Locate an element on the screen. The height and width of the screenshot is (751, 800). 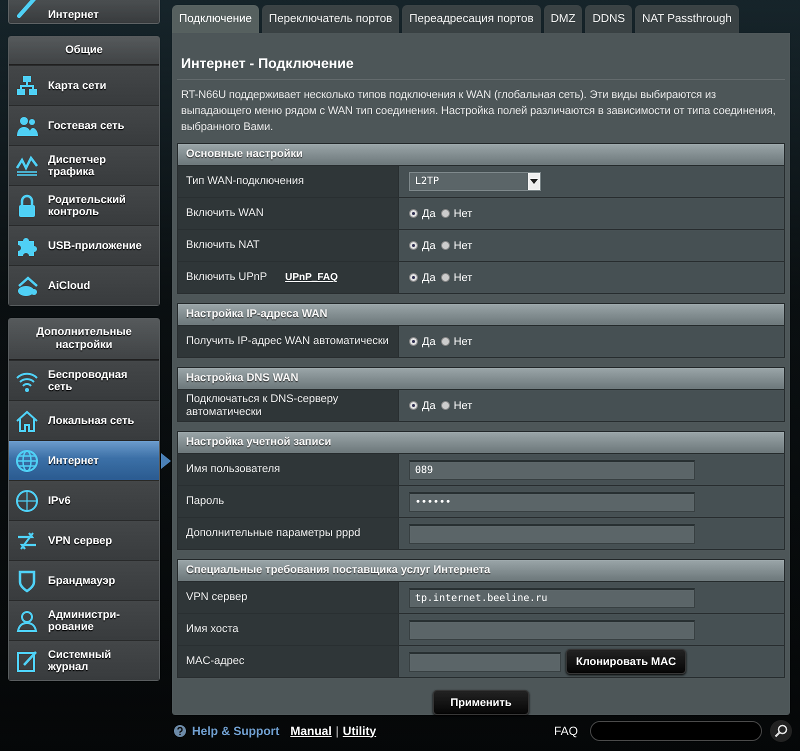
tab: Переключатель портов is located at coordinates (331, 19).